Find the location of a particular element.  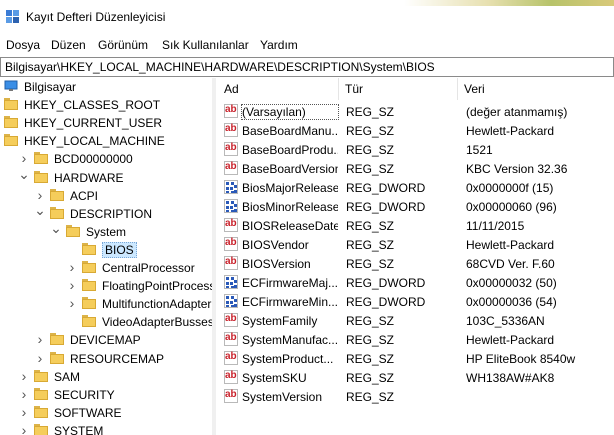

value-row: BiosMajorRelease REG_DWORD 0x0000000f (15) is located at coordinates (416, 187).